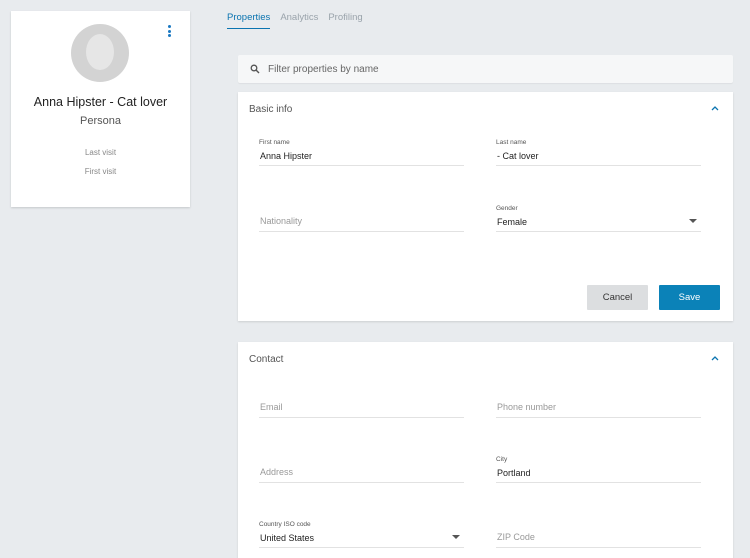  What do you see at coordinates (345, 20) in the screenshot?
I see `tab-profiling: Profiling` at bounding box center [345, 20].